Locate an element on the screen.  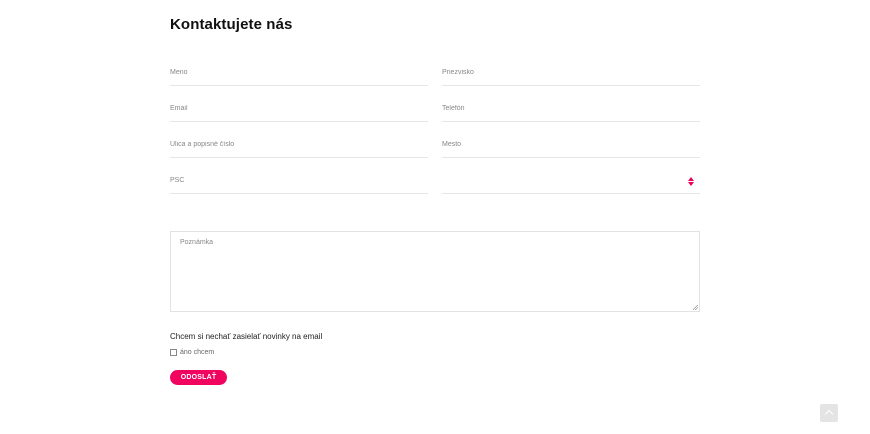
first-name-input is located at coordinates (299, 72).